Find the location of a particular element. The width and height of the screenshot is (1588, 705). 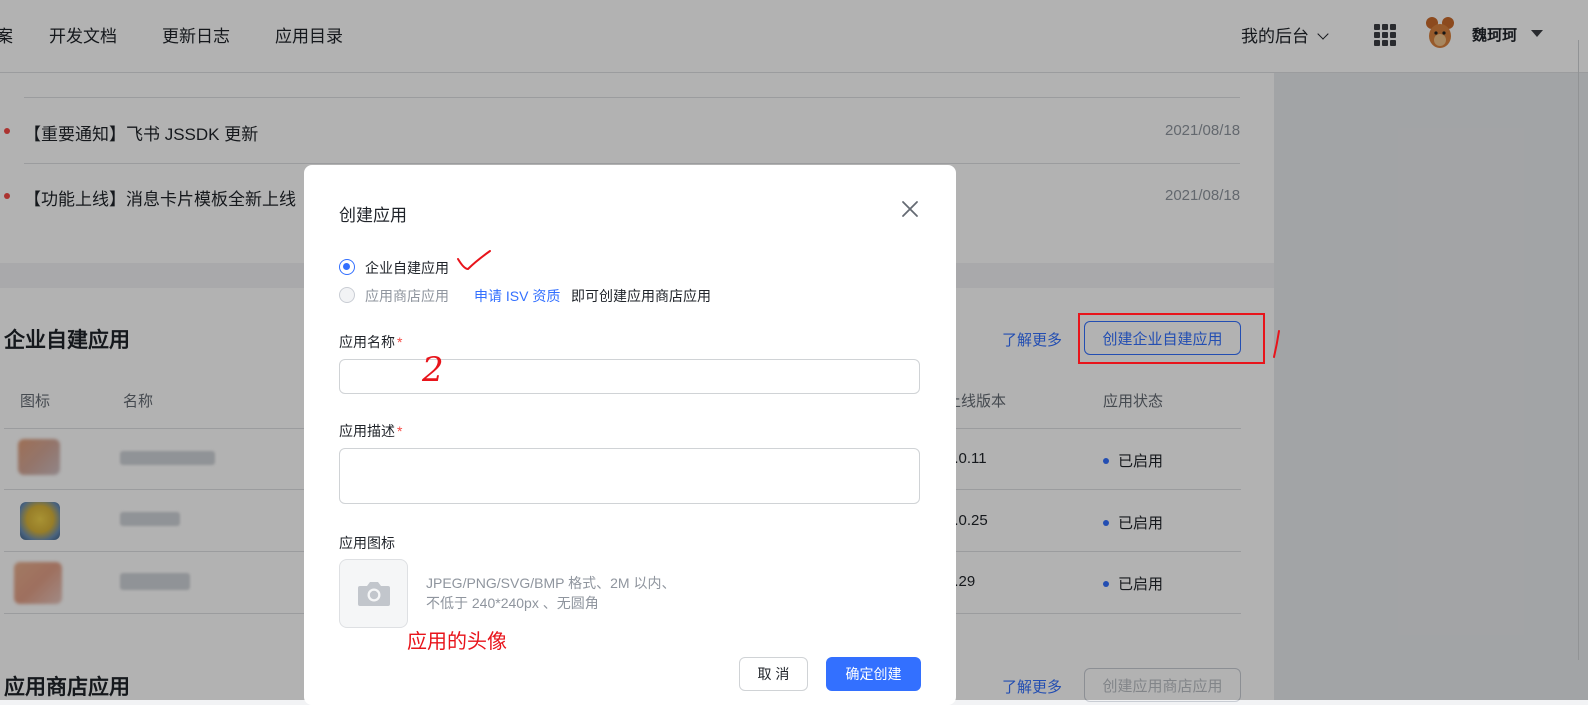

radio-store-app is located at coordinates (347, 295).